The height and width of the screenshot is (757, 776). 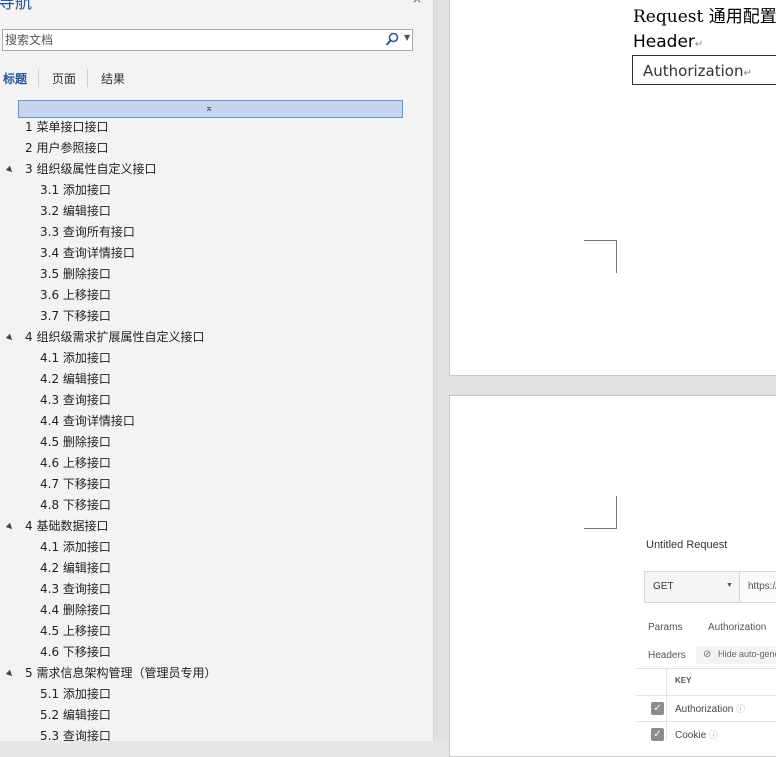 What do you see at coordinates (417, 3) in the screenshot?
I see `close-icon: ×` at bounding box center [417, 3].